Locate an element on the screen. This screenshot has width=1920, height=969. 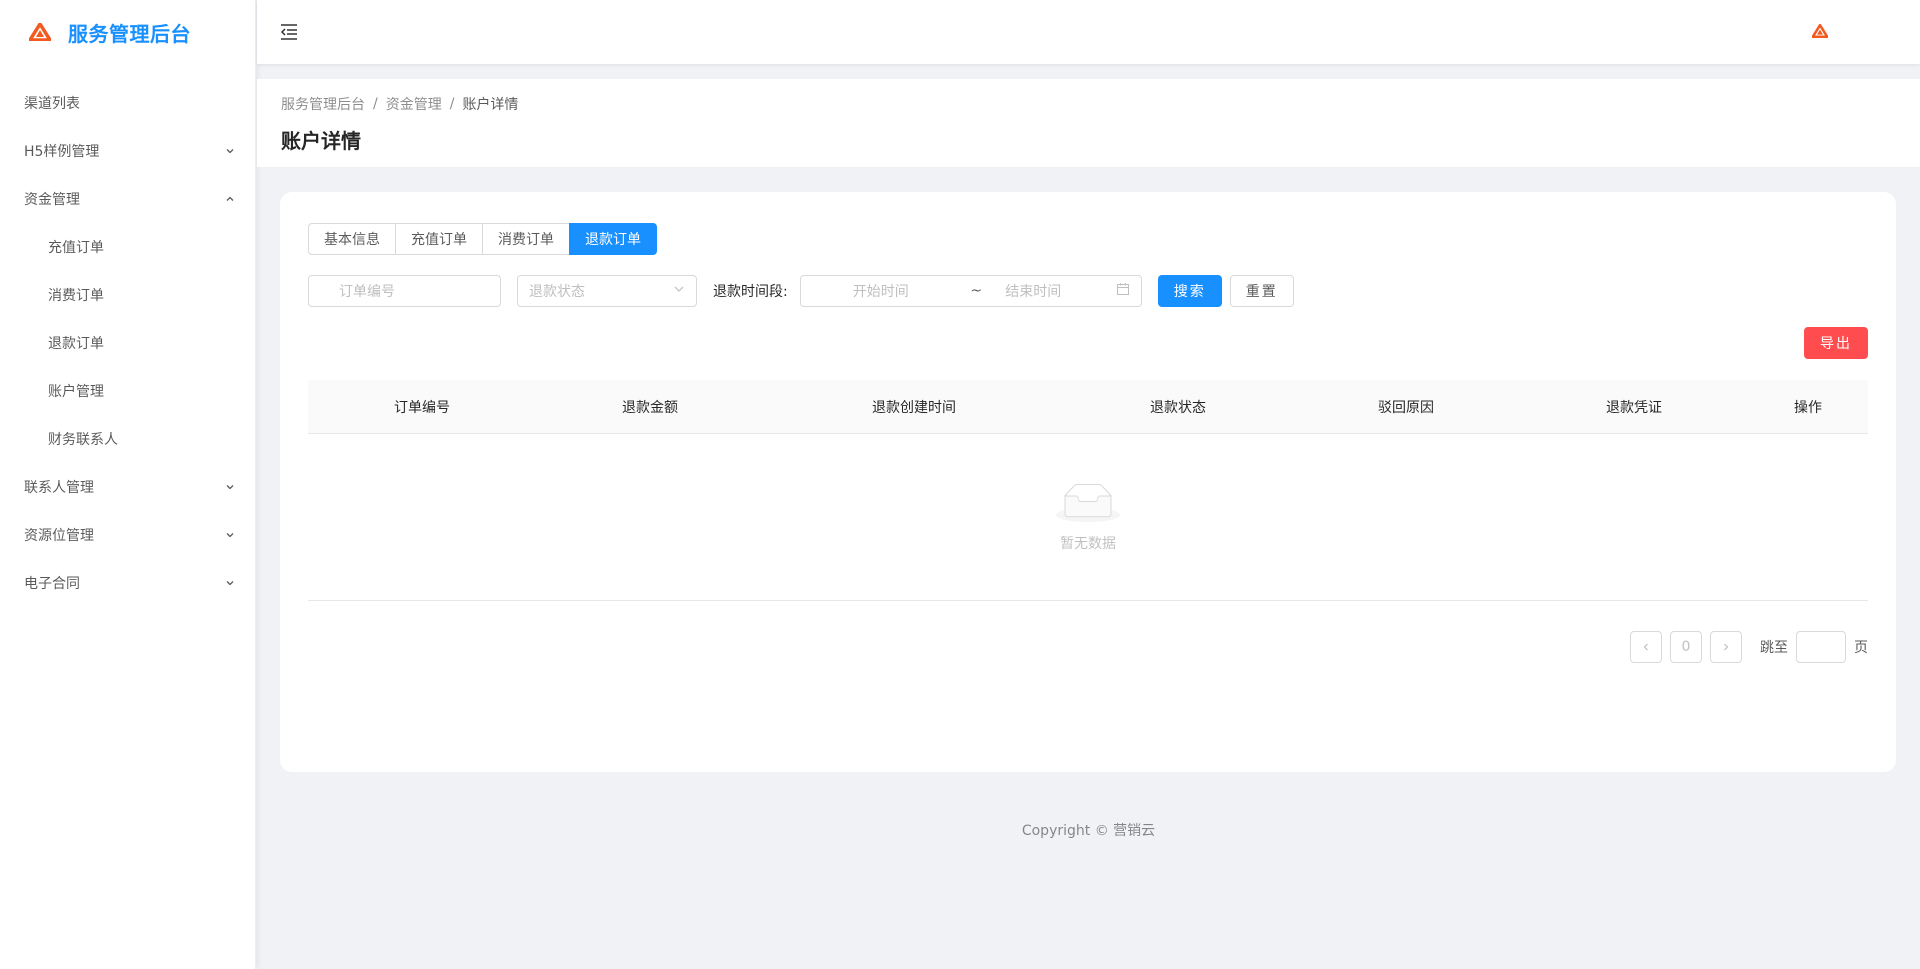
sidebar-item-finance-contacts: 财务联系人 is located at coordinates (127, 439).